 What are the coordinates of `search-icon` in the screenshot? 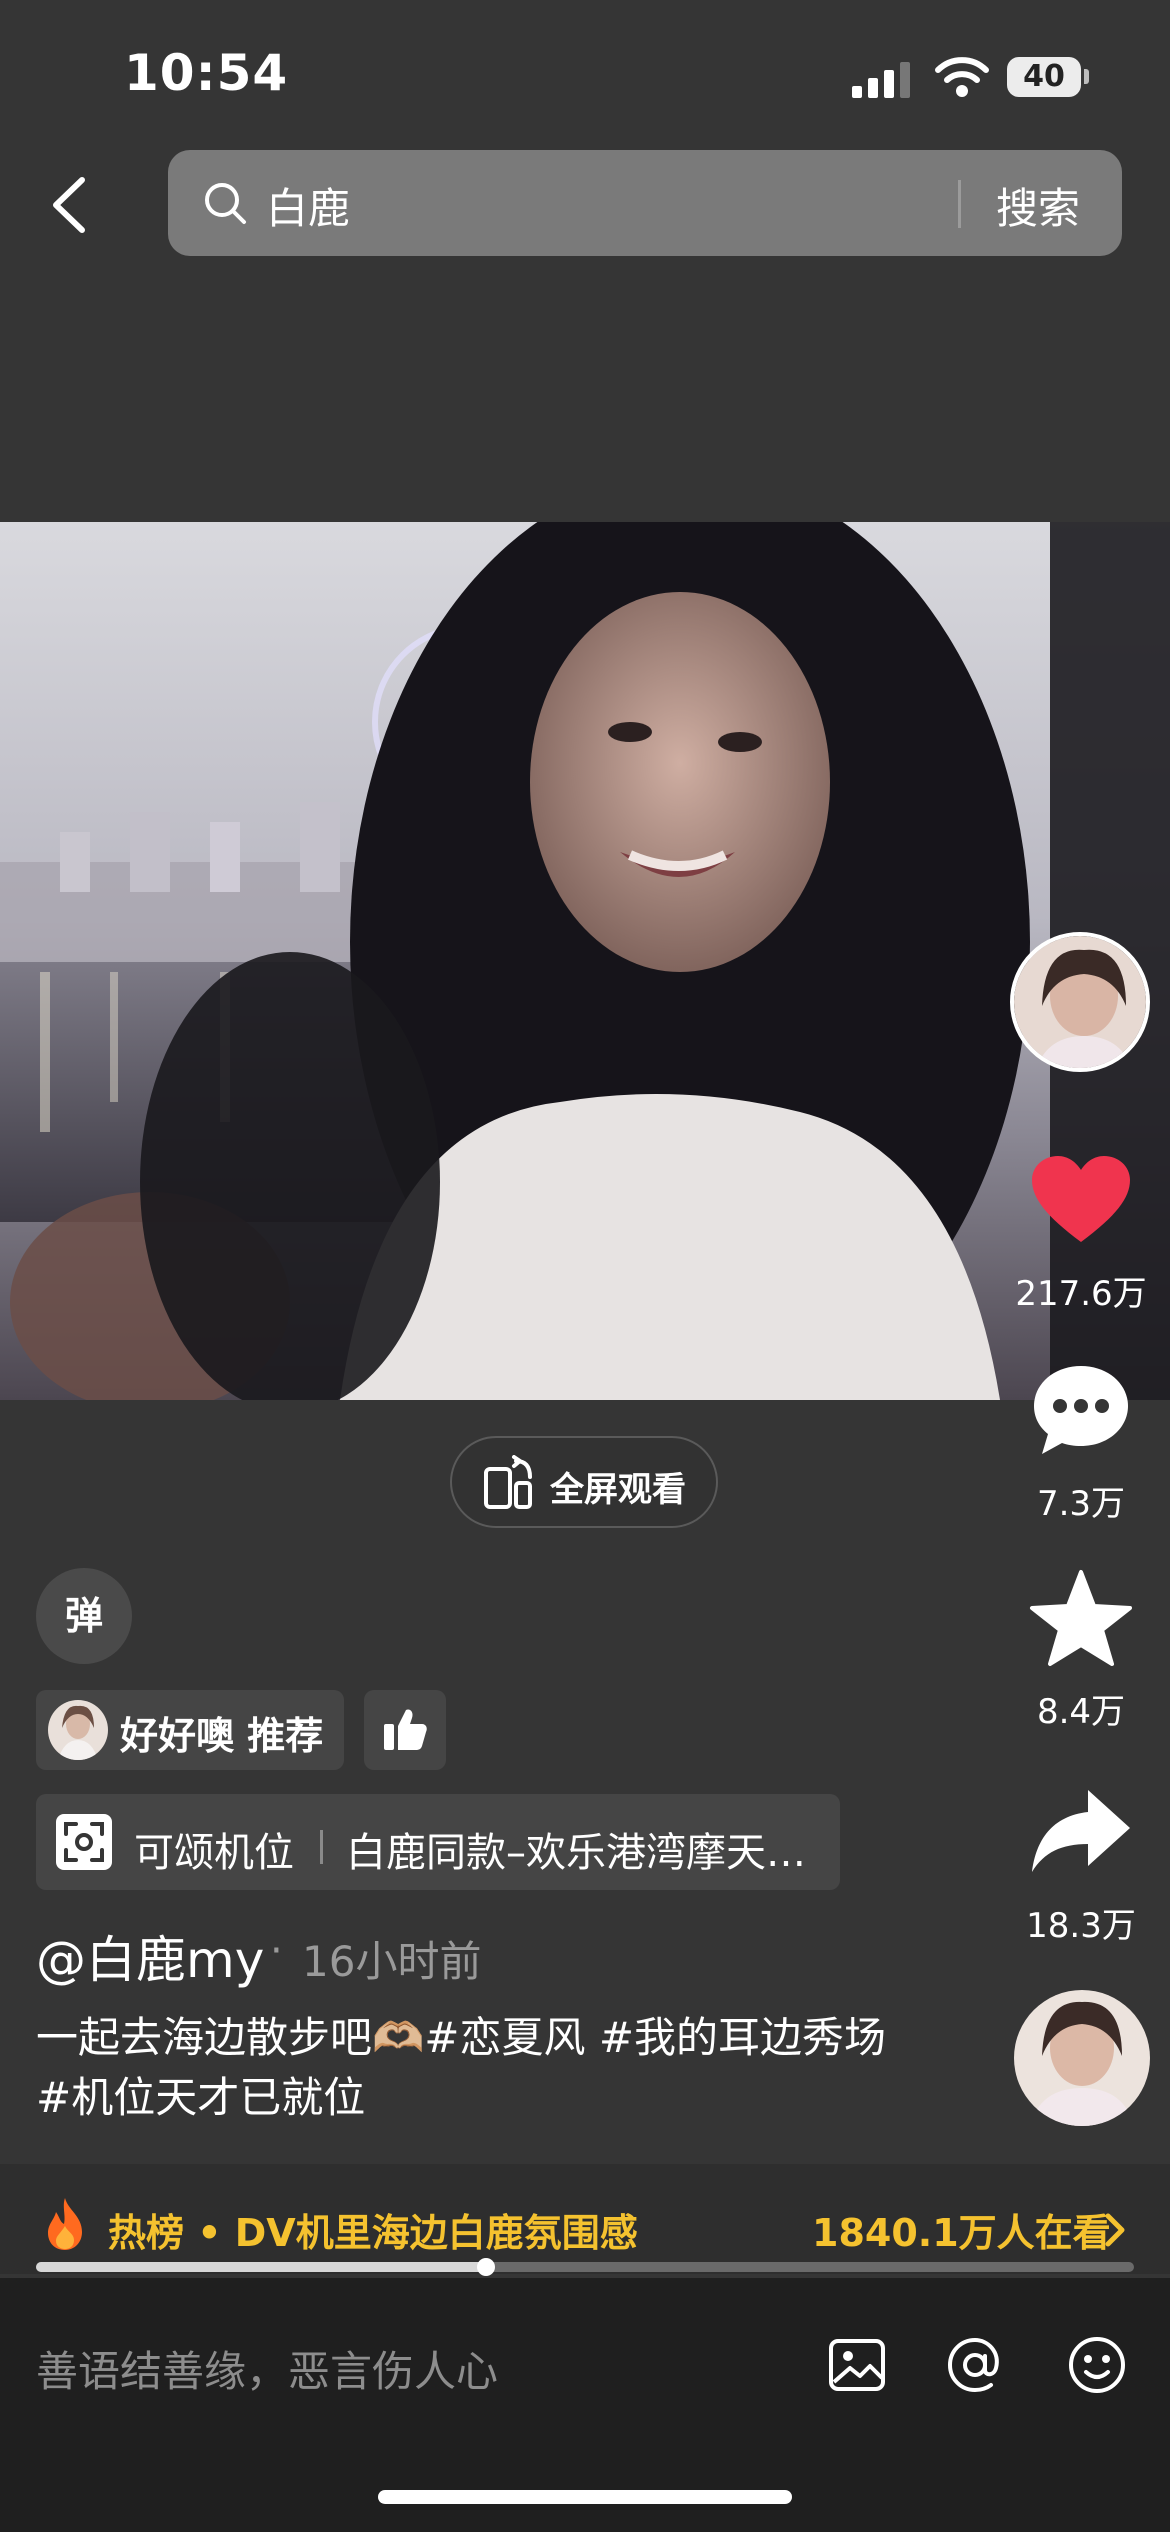 It's located at (225, 203).